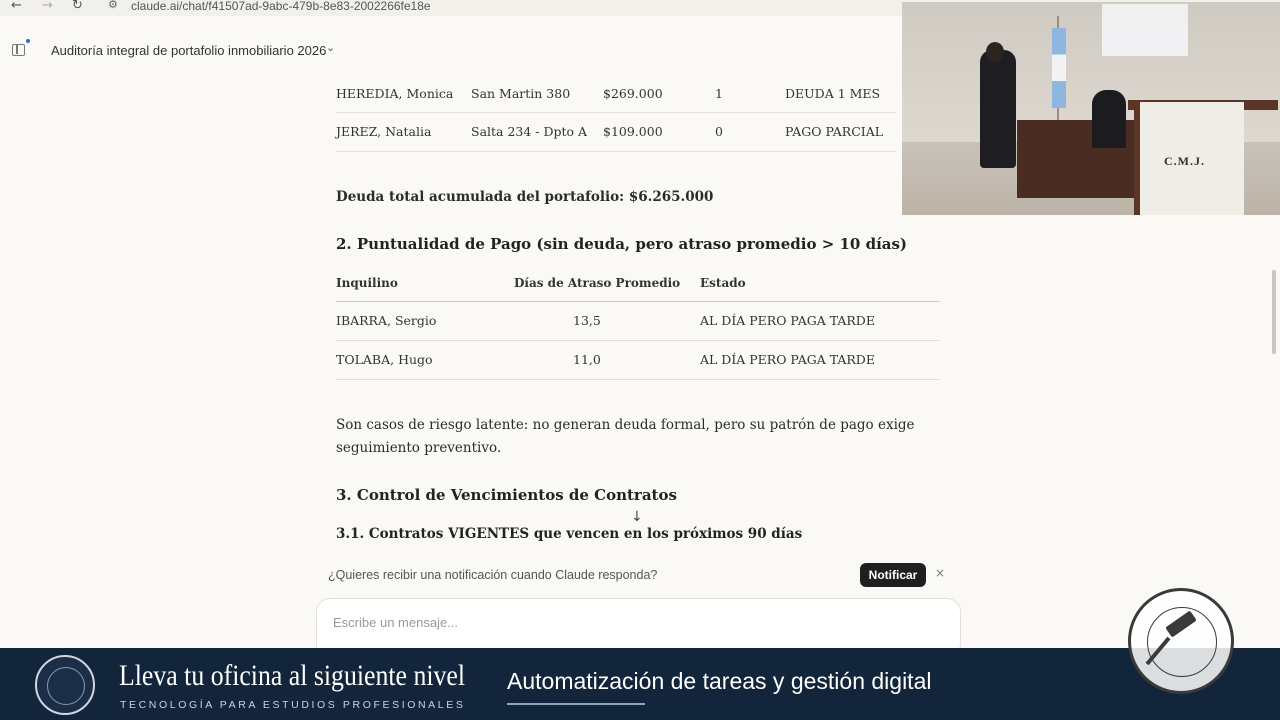 This screenshot has width=1280, height=720. I want to click on section-3-heading: 3. Control de Vencimientos de Contratos, so click(506, 495).